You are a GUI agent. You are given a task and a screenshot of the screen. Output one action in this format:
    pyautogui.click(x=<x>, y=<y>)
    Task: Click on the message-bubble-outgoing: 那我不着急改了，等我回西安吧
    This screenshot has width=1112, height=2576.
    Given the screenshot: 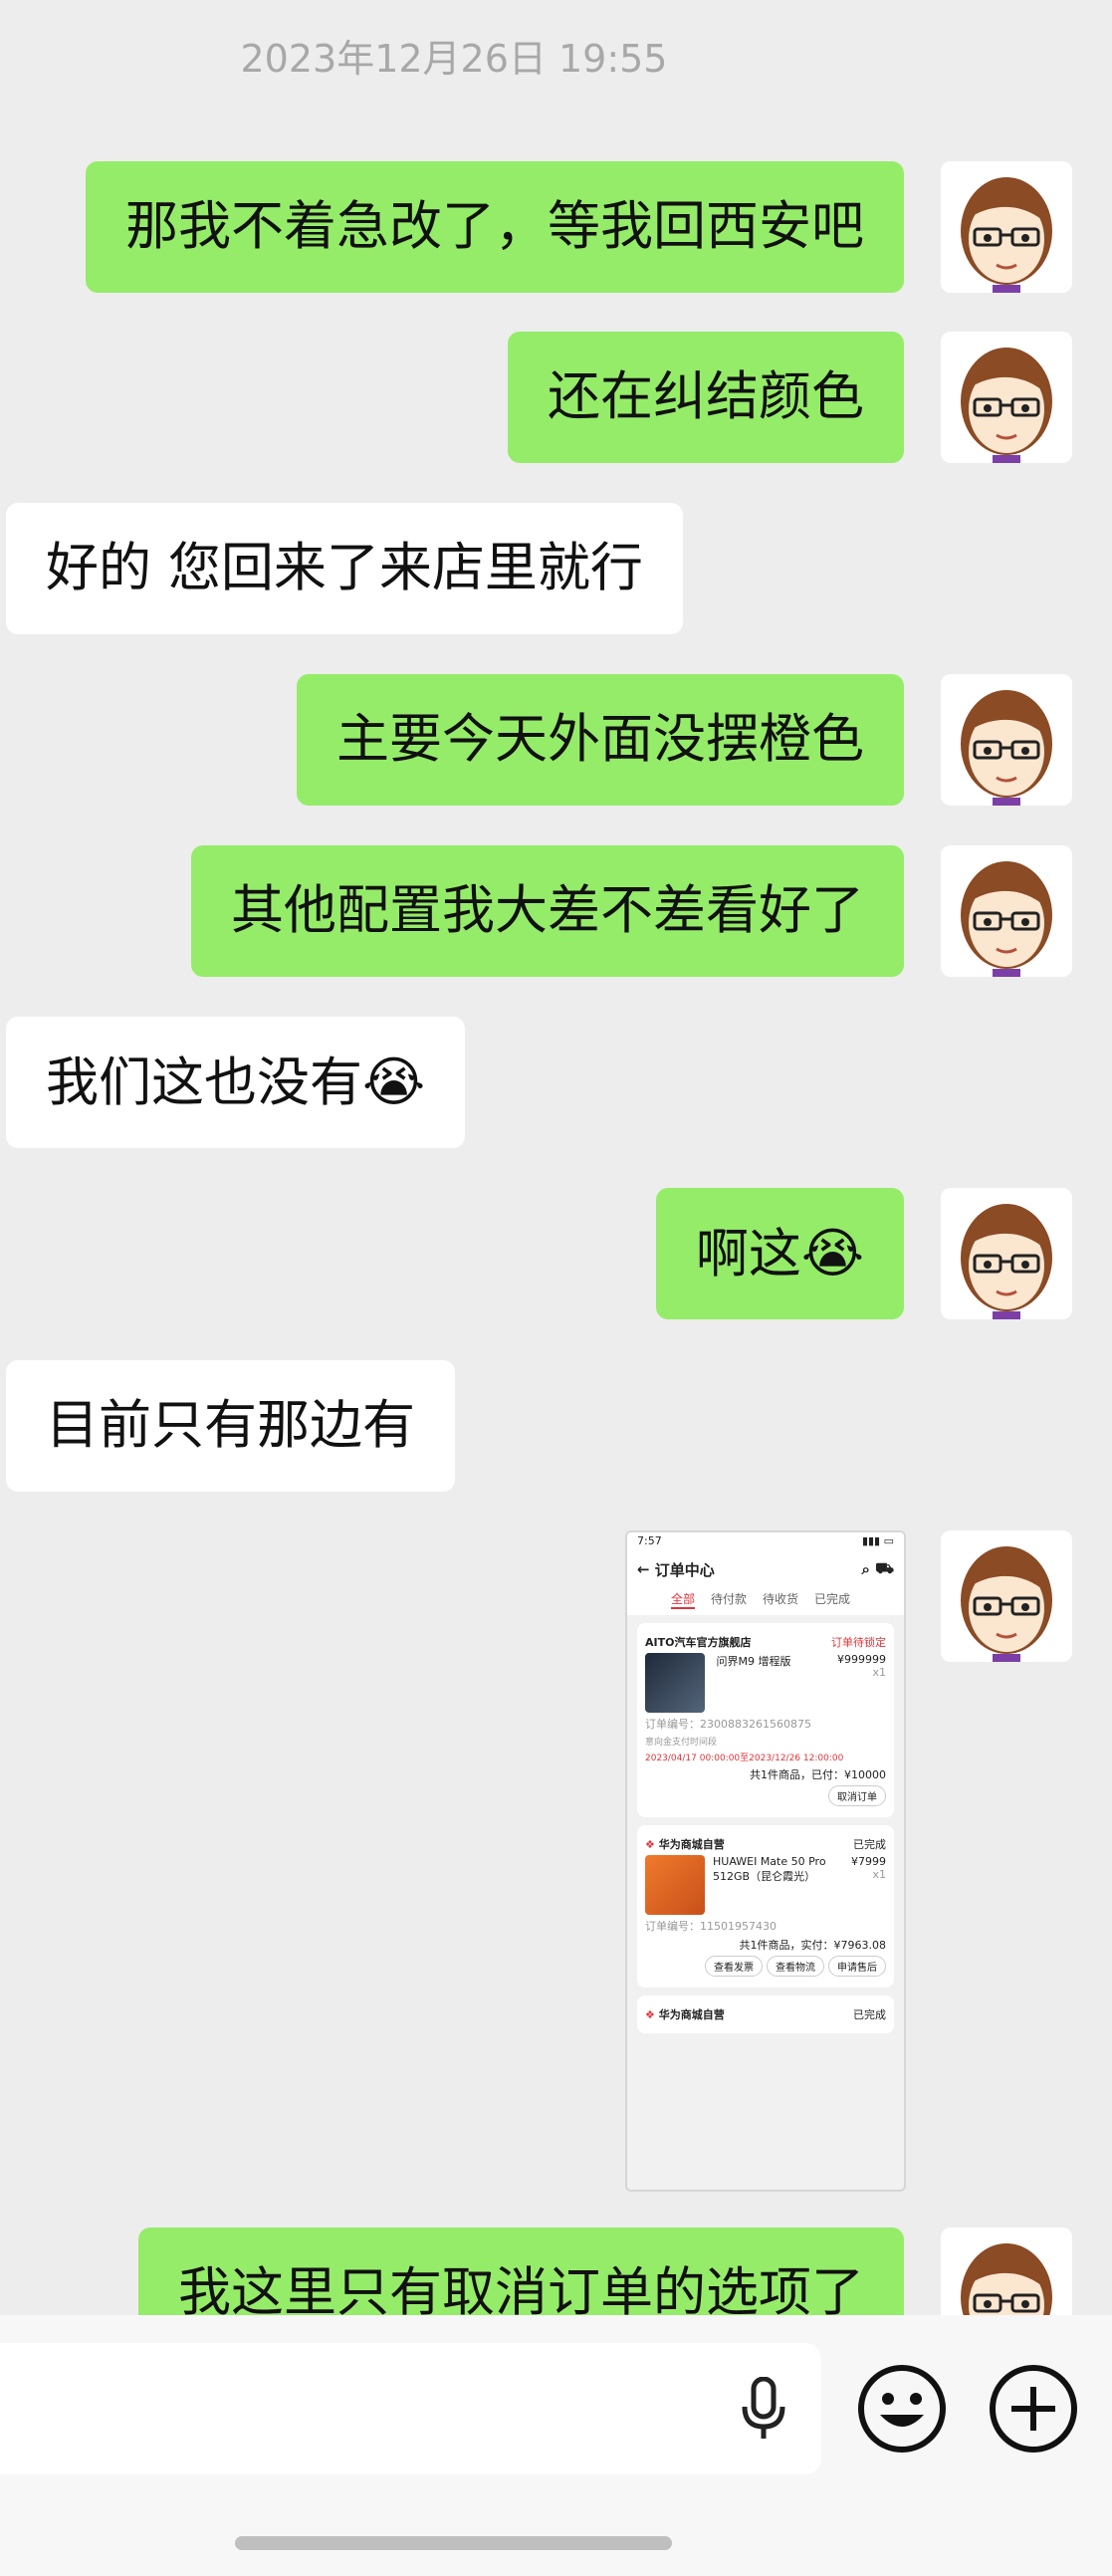 What is the action you would take?
    pyautogui.click(x=495, y=227)
    